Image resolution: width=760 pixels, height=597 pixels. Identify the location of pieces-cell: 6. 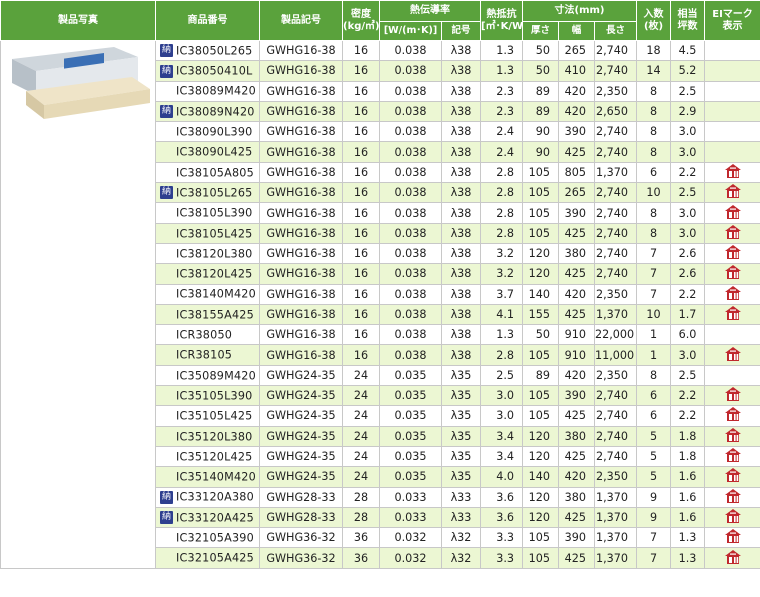
(654, 416).